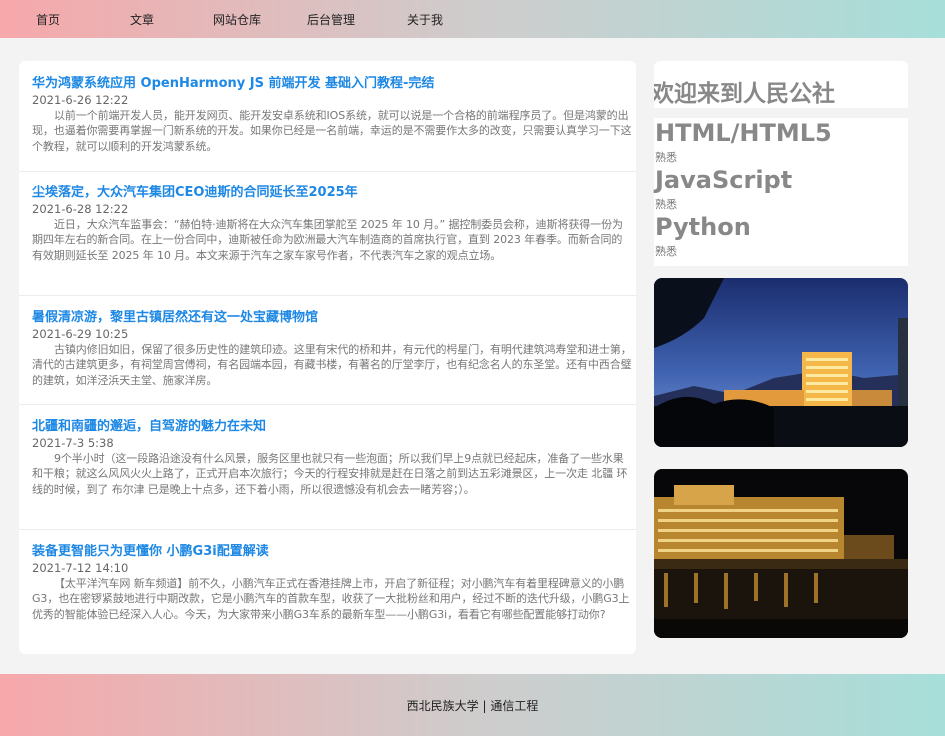  What do you see at coordinates (332, 552) in the screenshot?
I see `article-title: 装备更智能只为更懂你 小鹏G3i配置解读` at bounding box center [332, 552].